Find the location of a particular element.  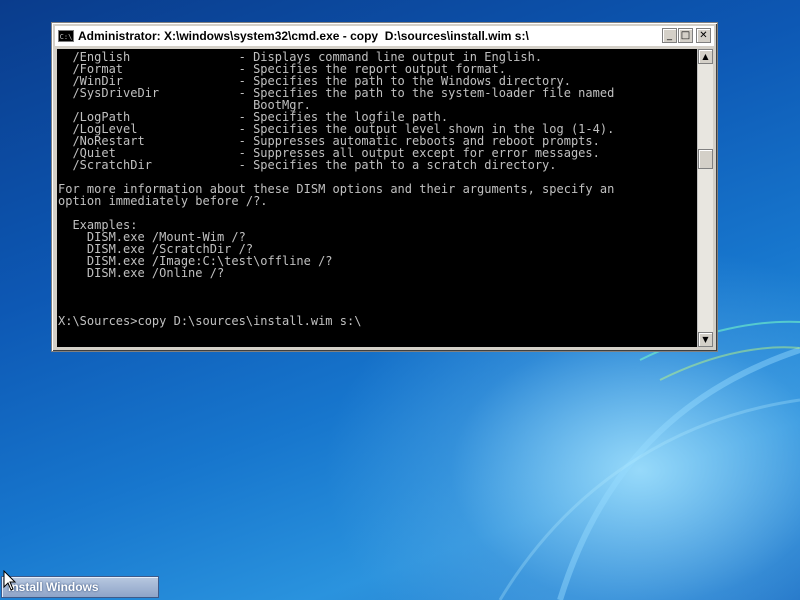

maximize-icon: □ is located at coordinates (685, 35).